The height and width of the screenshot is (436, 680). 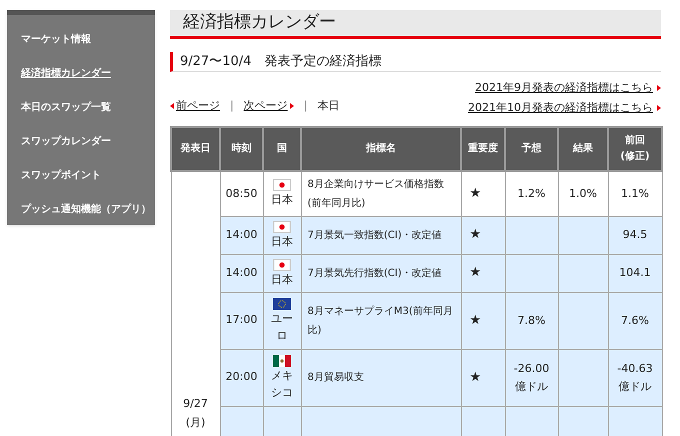 What do you see at coordinates (328, 106) in the screenshot?
I see `today-link: 本日` at bounding box center [328, 106].